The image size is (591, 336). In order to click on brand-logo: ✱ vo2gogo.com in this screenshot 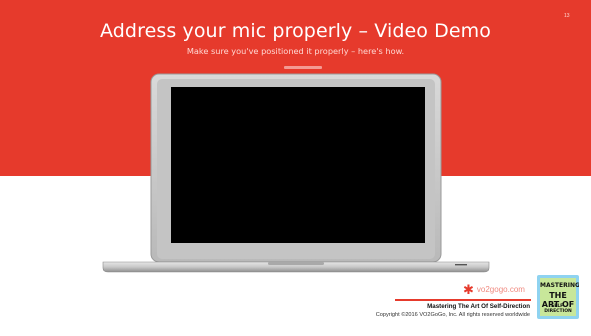, I will do `click(494, 289)`.